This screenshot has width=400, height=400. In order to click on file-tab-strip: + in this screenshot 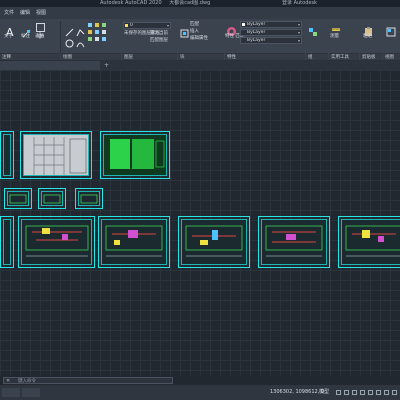, I will do `click(200, 65)`.